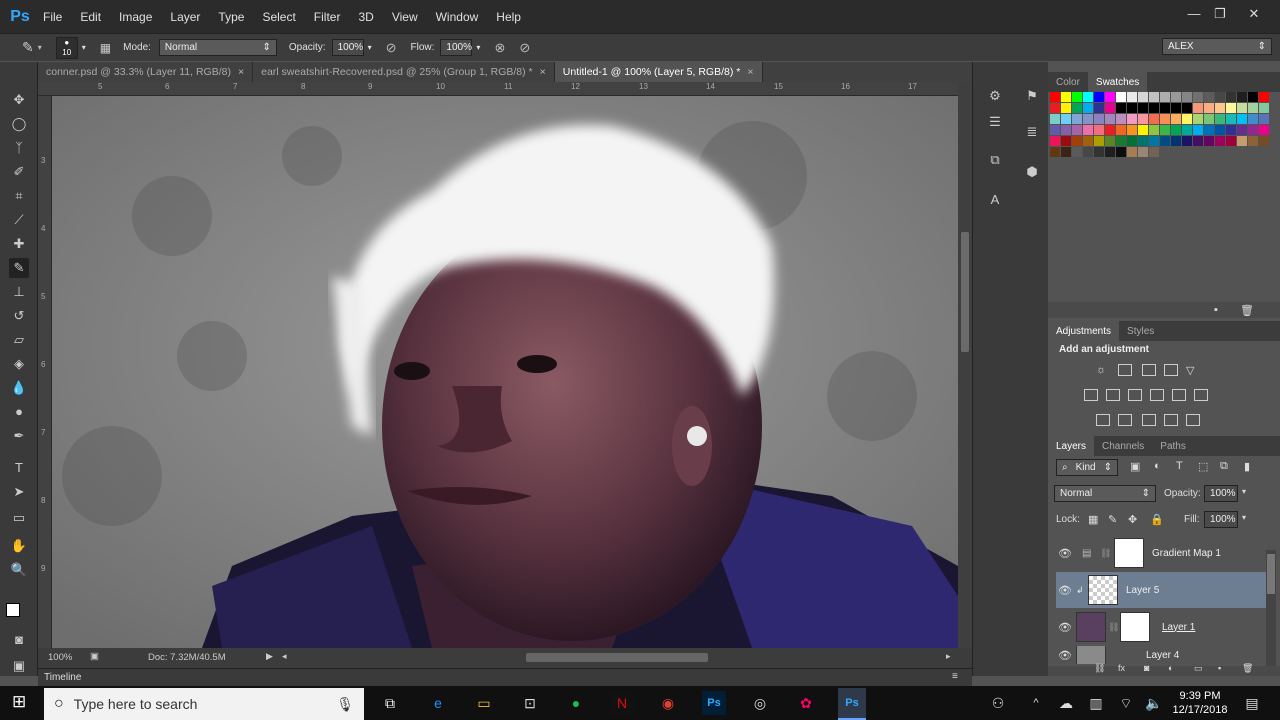 The height and width of the screenshot is (720, 1280). What do you see at coordinates (668, 703) in the screenshot?
I see `chrome-icon: ◉` at bounding box center [668, 703].